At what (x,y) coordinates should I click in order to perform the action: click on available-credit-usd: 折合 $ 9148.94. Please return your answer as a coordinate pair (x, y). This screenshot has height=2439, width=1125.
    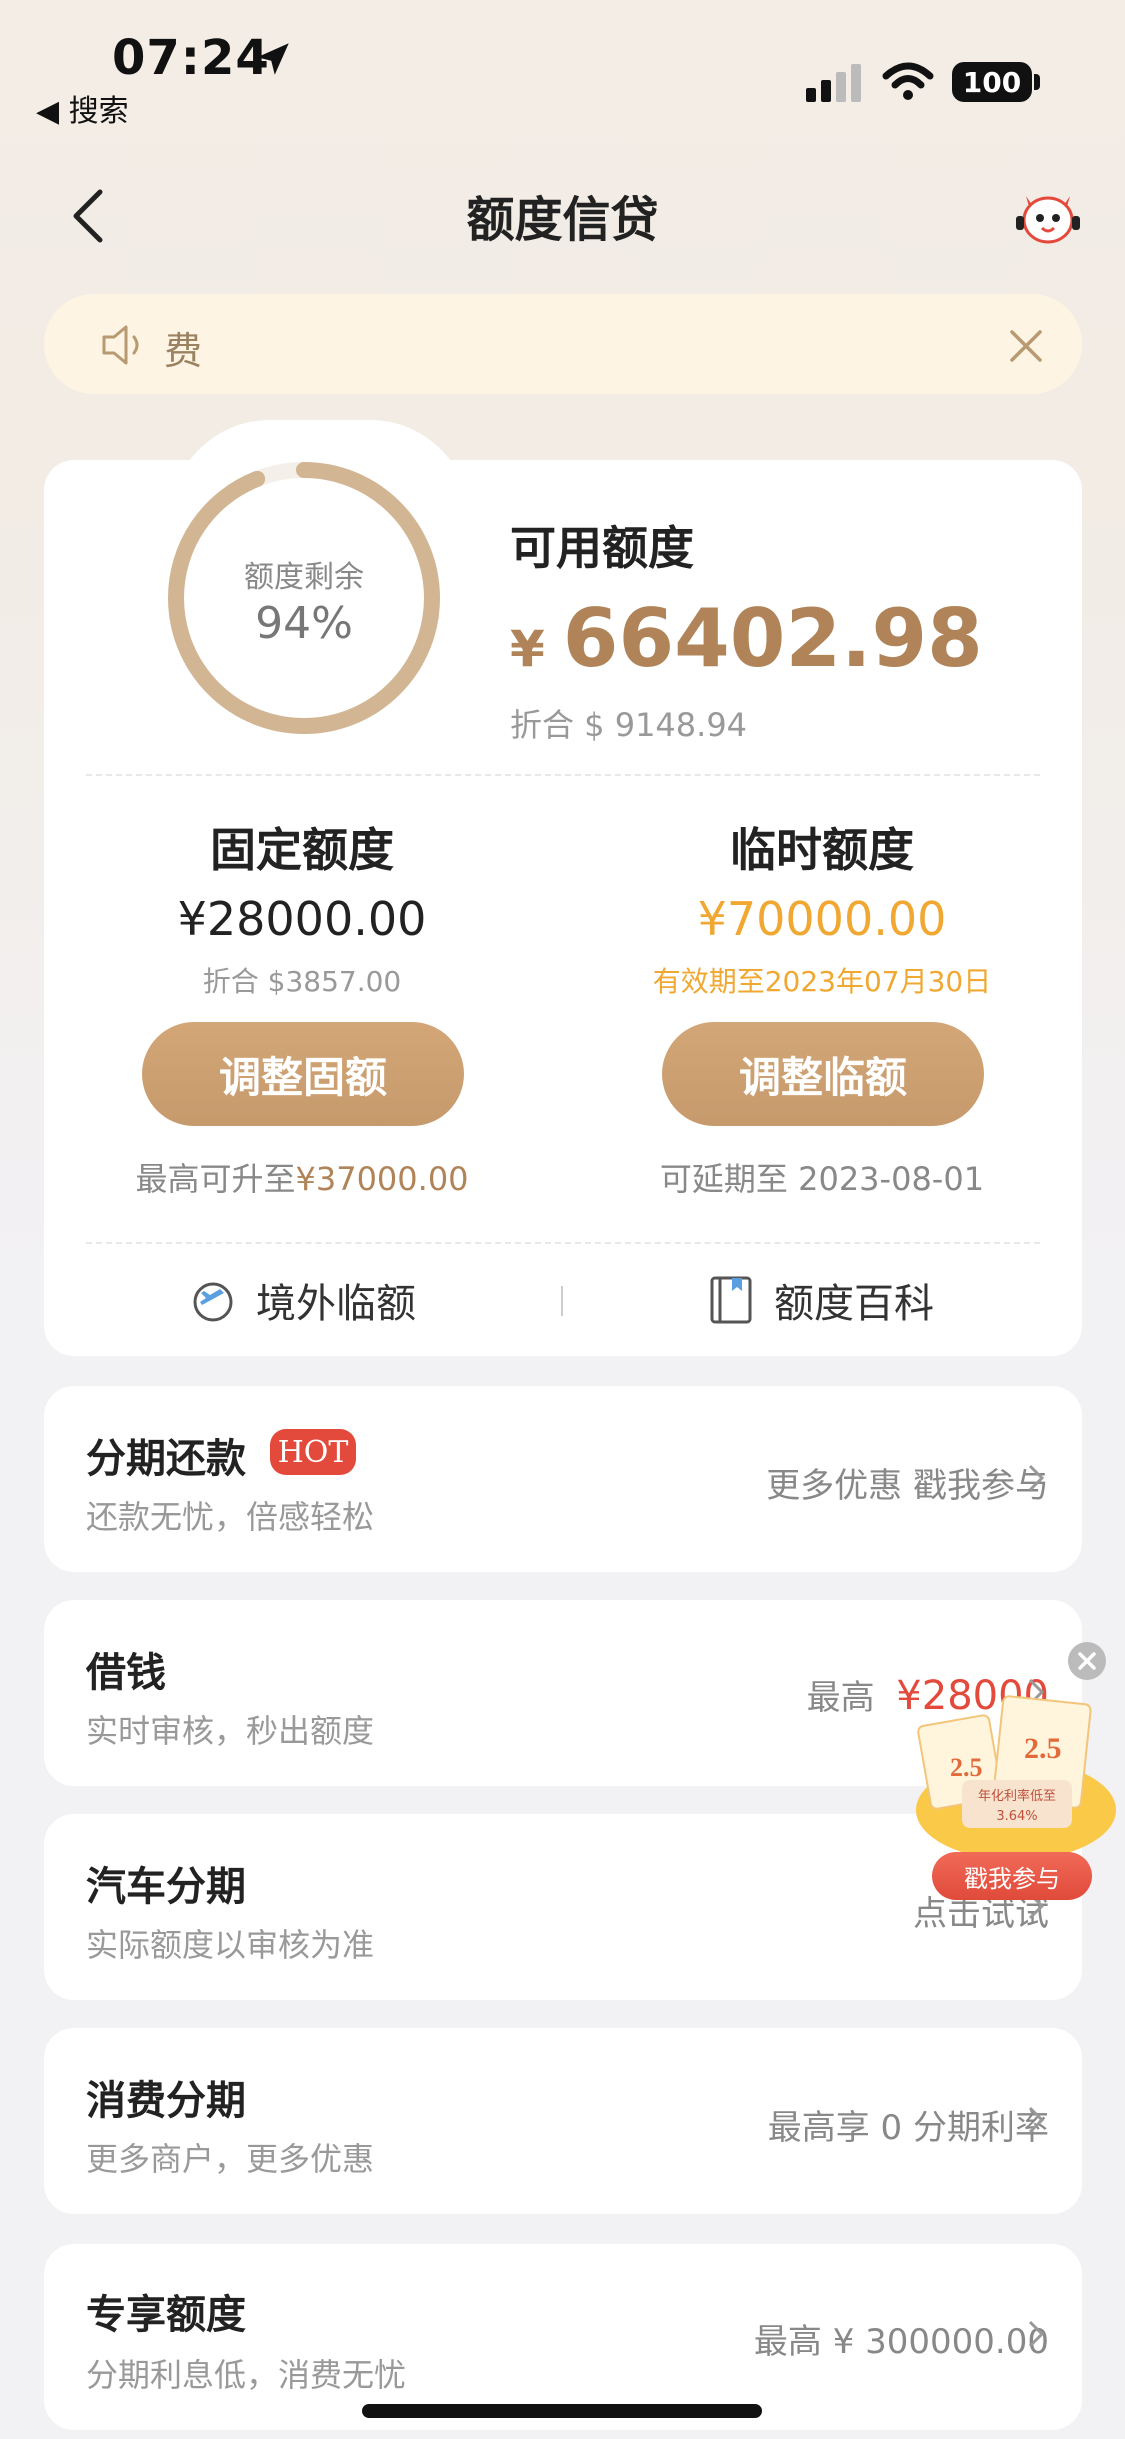
    Looking at the image, I should click on (629, 725).